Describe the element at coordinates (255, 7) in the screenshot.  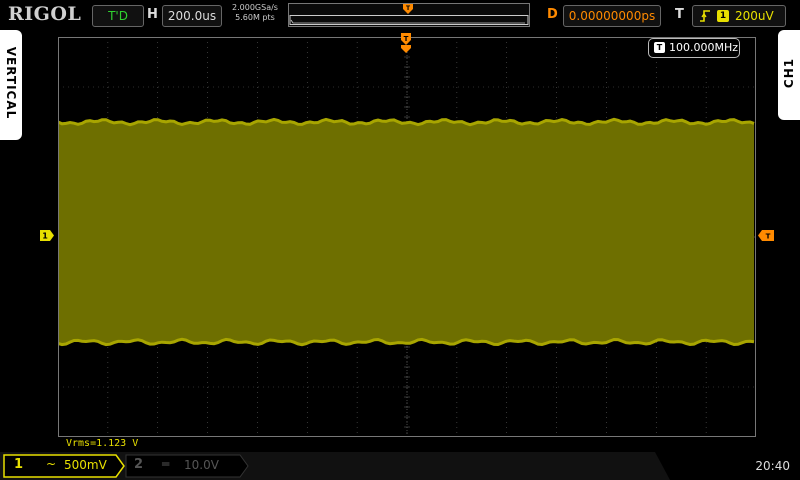
I see `sample-rate: 2.000GSa/s` at that location.